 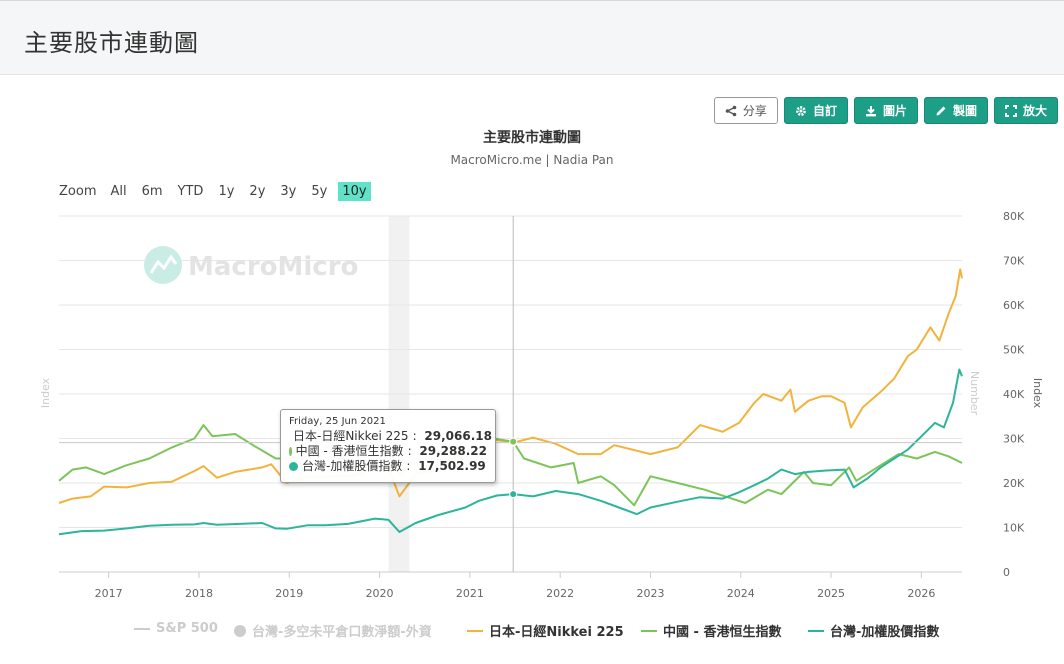 What do you see at coordinates (532, 138) in the screenshot?
I see `chart-title: 主要股市連動圖` at bounding box center [532, 138].